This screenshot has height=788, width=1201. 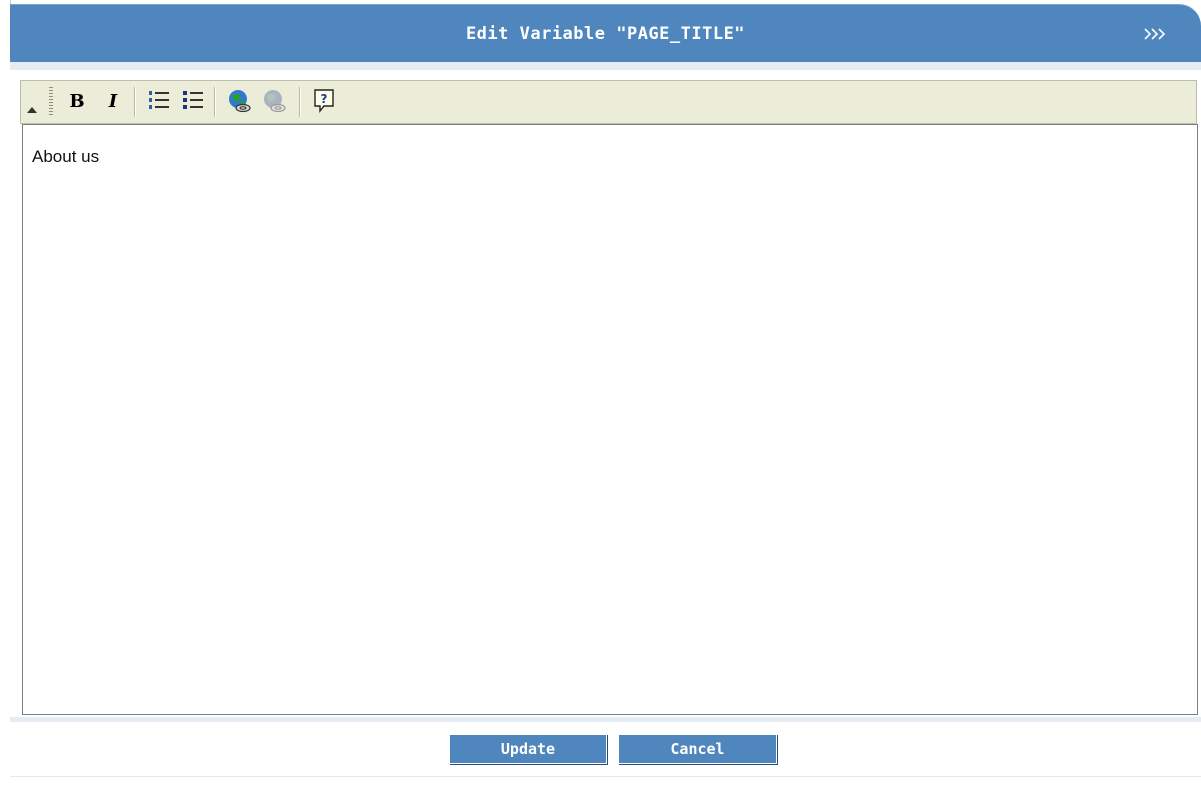 I want to click on help-button: ?, so click(x=324, y=101).